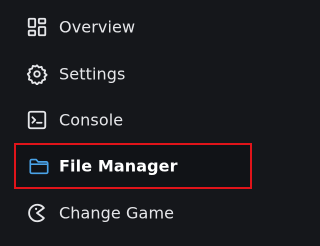 This screenshot has width=320, height=246. Describe the element at coordinates (134, 74) in the screenshot. I see `sidebar-item-settings: Settings` at that location.